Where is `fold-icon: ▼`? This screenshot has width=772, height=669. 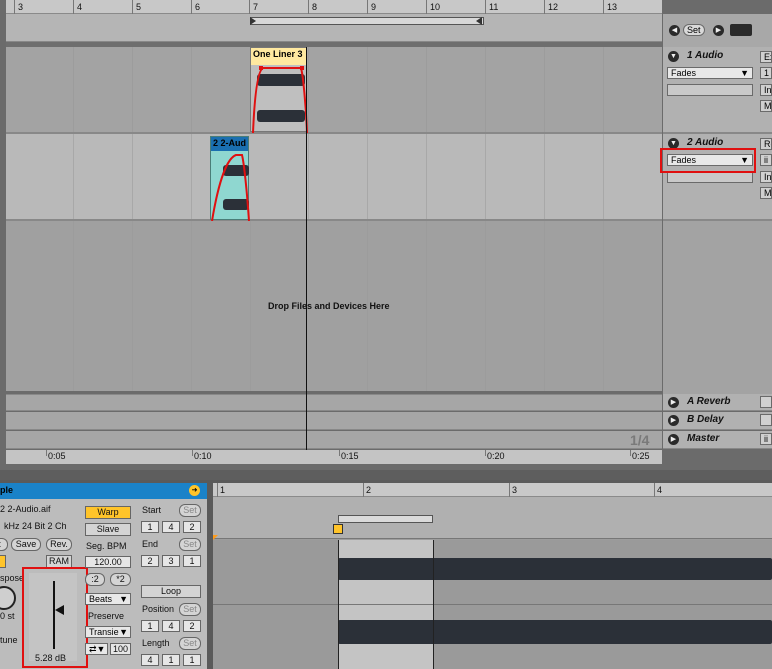 fold-icon: ▼ is located at coordinates (673, 56).